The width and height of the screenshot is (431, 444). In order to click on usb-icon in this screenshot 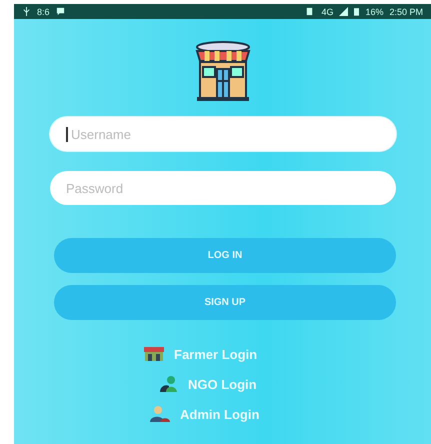, I will do `click(26, 11)`.